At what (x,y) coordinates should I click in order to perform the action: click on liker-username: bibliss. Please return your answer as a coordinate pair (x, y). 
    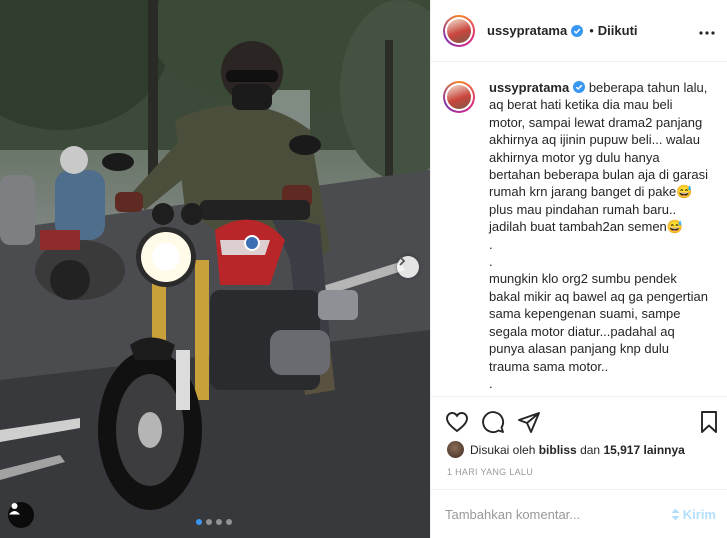
    Looking at the image, I should click on (558, 450).